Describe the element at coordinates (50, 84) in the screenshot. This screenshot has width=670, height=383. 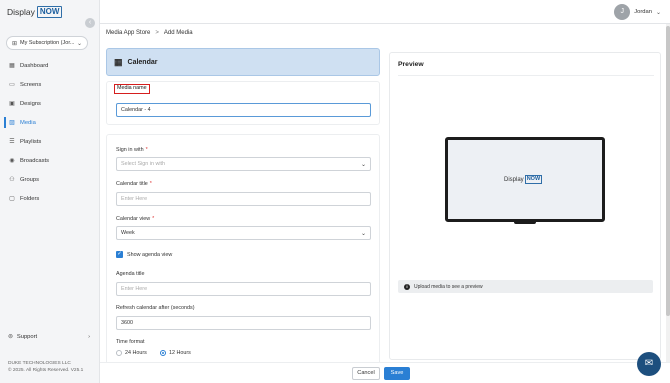
I see `sidebar-item-screens: ▭ Screens` at that location.